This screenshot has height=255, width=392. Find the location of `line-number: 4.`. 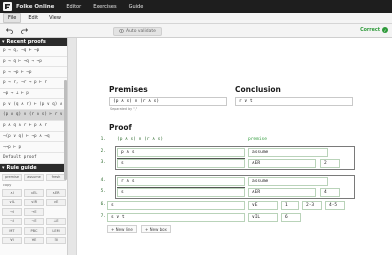

line-number: 4. is located at coordinates (103, 180).